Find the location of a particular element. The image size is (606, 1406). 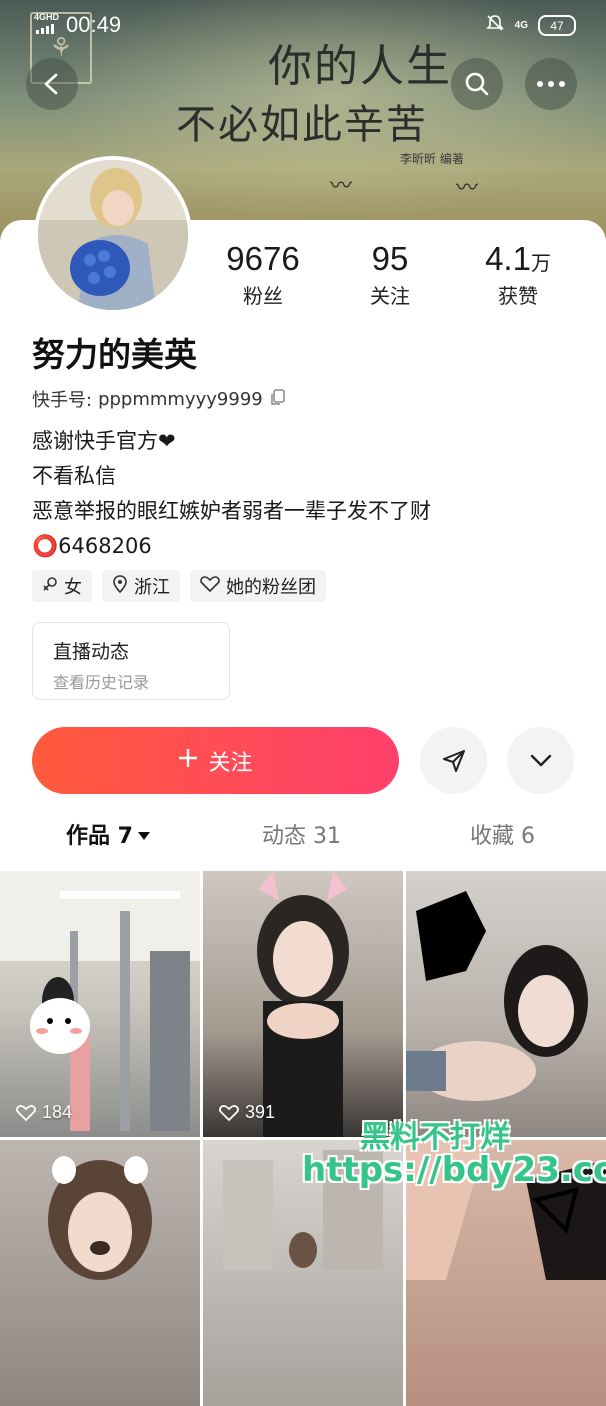

battery-level: 47 is located at coordinates (557, 25).